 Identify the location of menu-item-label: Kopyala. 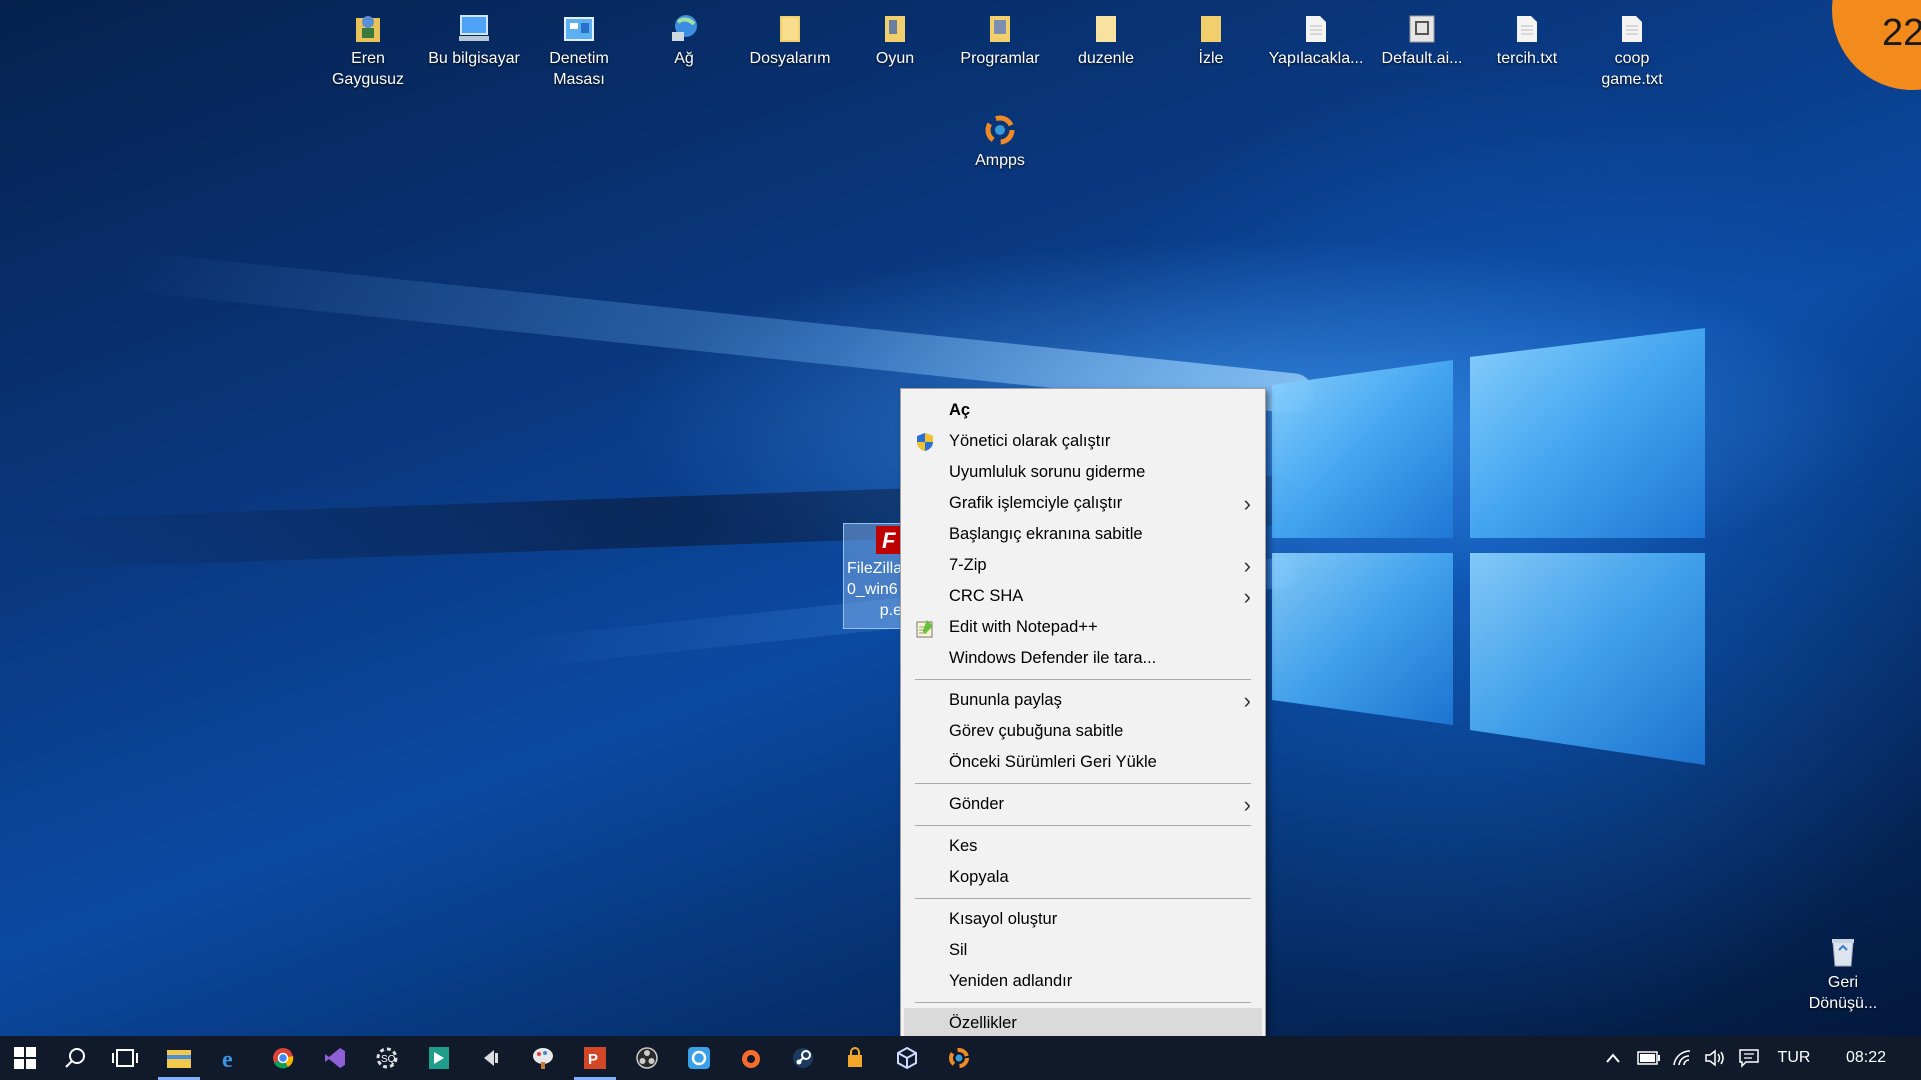
(979, 877).